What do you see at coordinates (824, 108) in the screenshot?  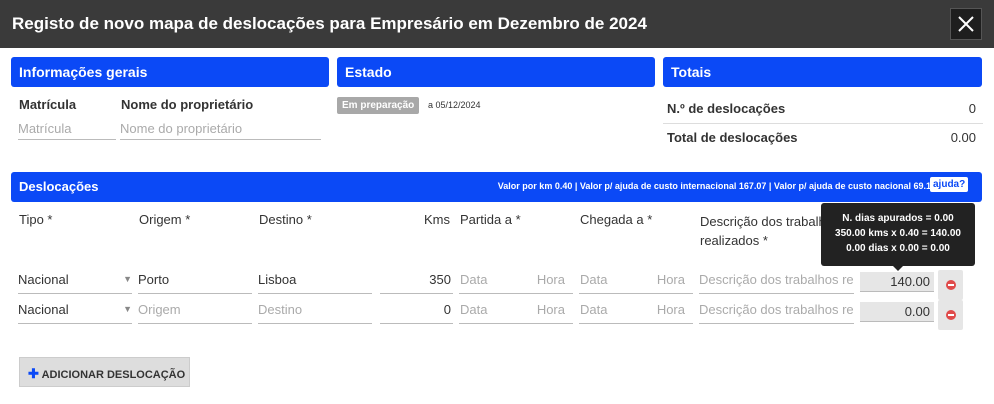 I see `trip-count-row: N.º de deslocações 0` at bounding box center [824, 108].